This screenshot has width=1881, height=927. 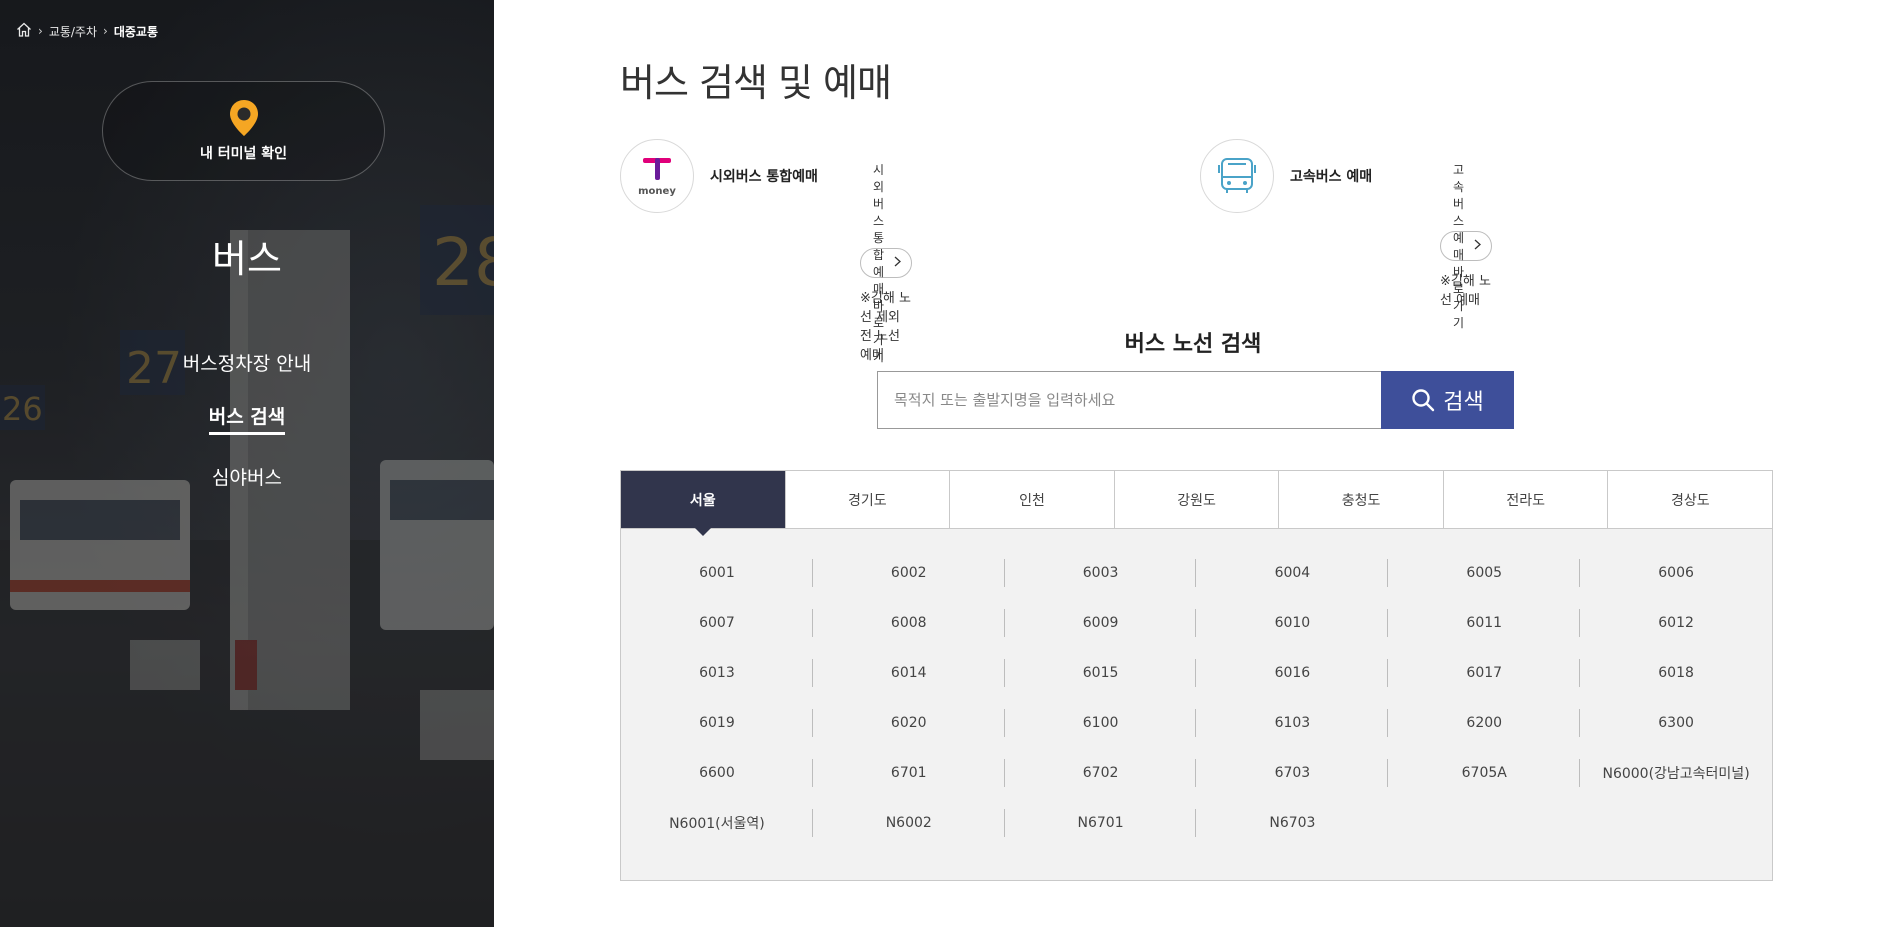 What do you see at coordinates (1676, 623) in the screenshot?
I see `route-item: 6012` at bounding box center [1676, 623].